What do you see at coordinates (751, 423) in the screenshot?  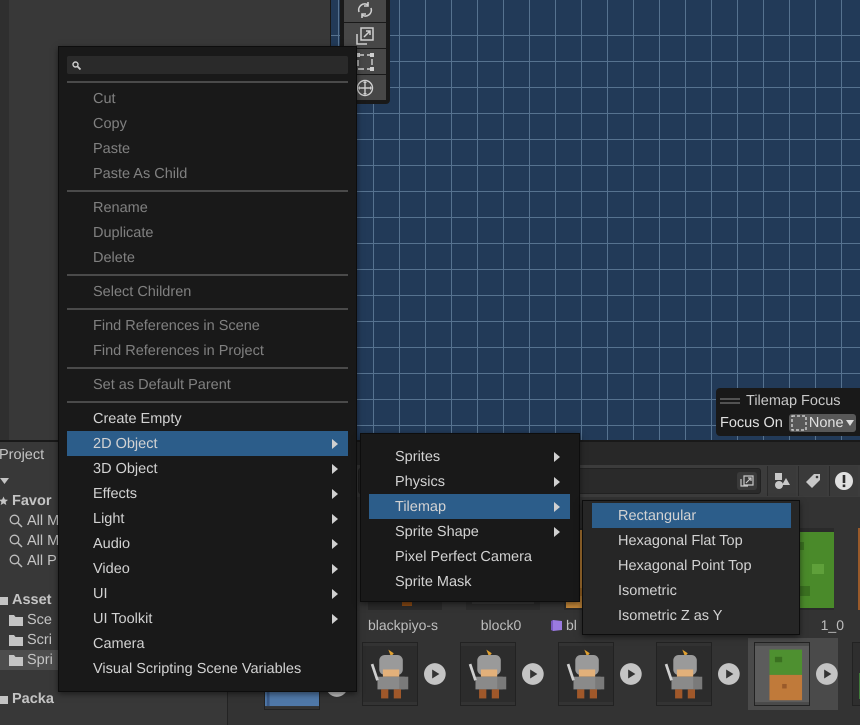 I see `focus-on-label: Focus On` at bounding box center [751, 423].